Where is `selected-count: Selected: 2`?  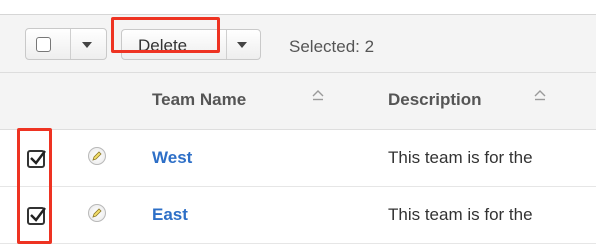 selected-count: Selected: 2 is located at coordinates (332, 46).